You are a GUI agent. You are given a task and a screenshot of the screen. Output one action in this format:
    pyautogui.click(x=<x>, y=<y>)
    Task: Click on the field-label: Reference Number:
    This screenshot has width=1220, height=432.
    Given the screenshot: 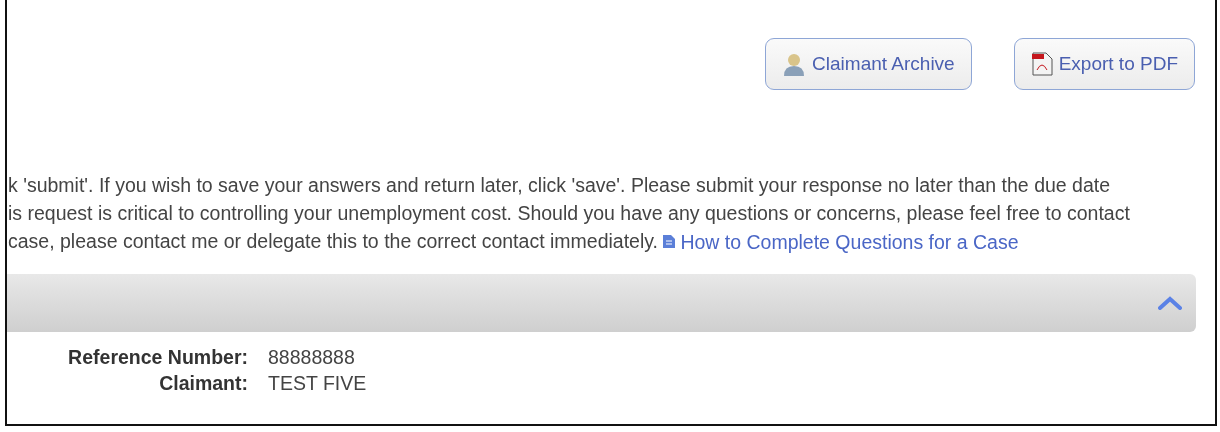 What is the action you would take?
    pyautogui.click(x=157, y=356)
    